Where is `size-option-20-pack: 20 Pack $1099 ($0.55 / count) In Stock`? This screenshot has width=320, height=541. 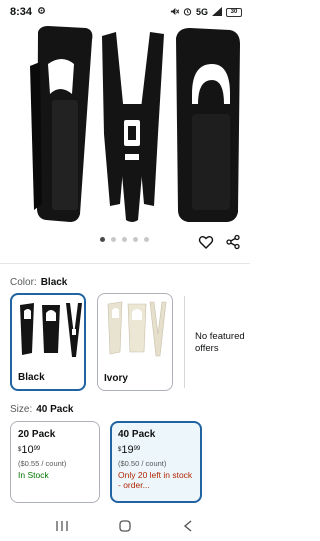
size-option-20-pack: 20 Pack $1099 ($0.55 / count) In Stock is located at coordinates (55, 462).